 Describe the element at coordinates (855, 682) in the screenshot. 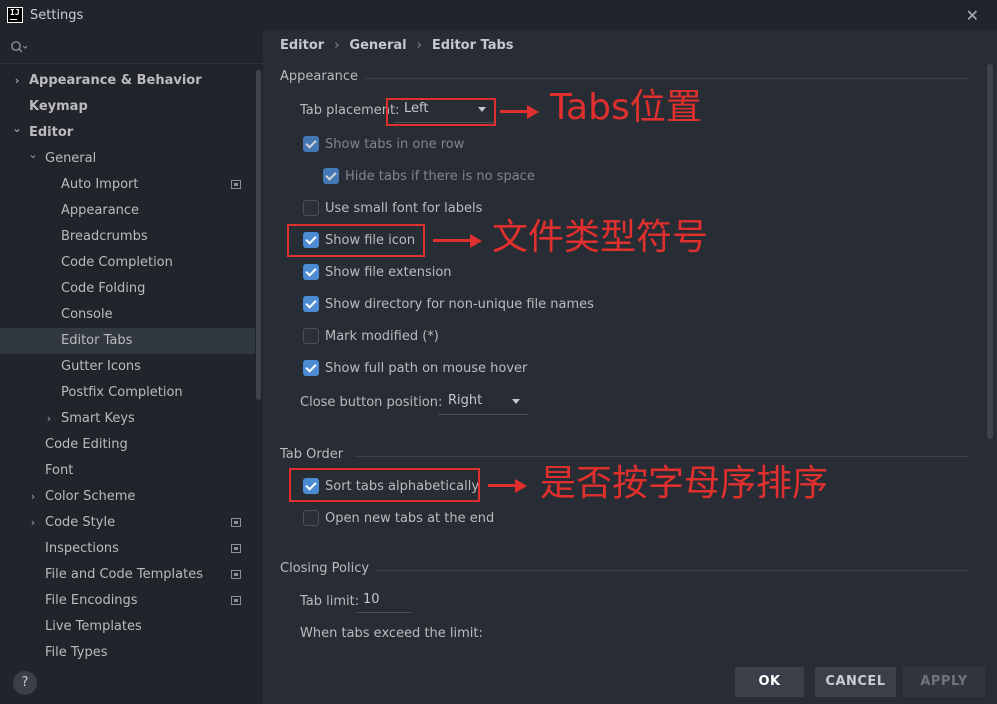

I see `cancel-button: CANCEL` at that location.